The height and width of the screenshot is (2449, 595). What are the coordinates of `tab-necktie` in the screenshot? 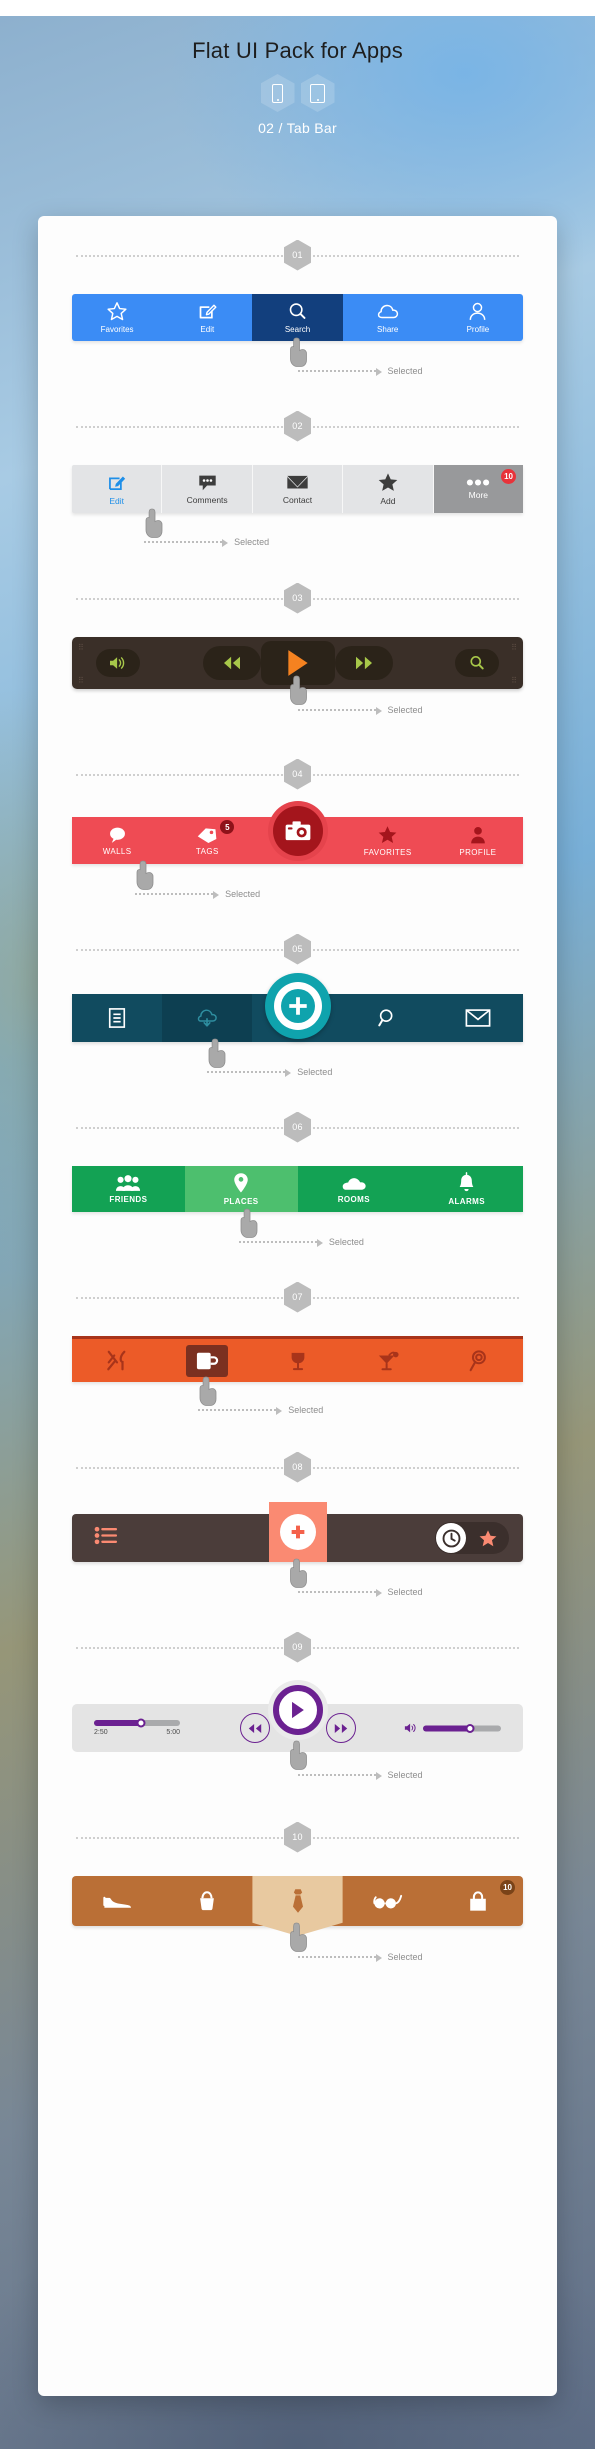 It's located at (297, 1906).